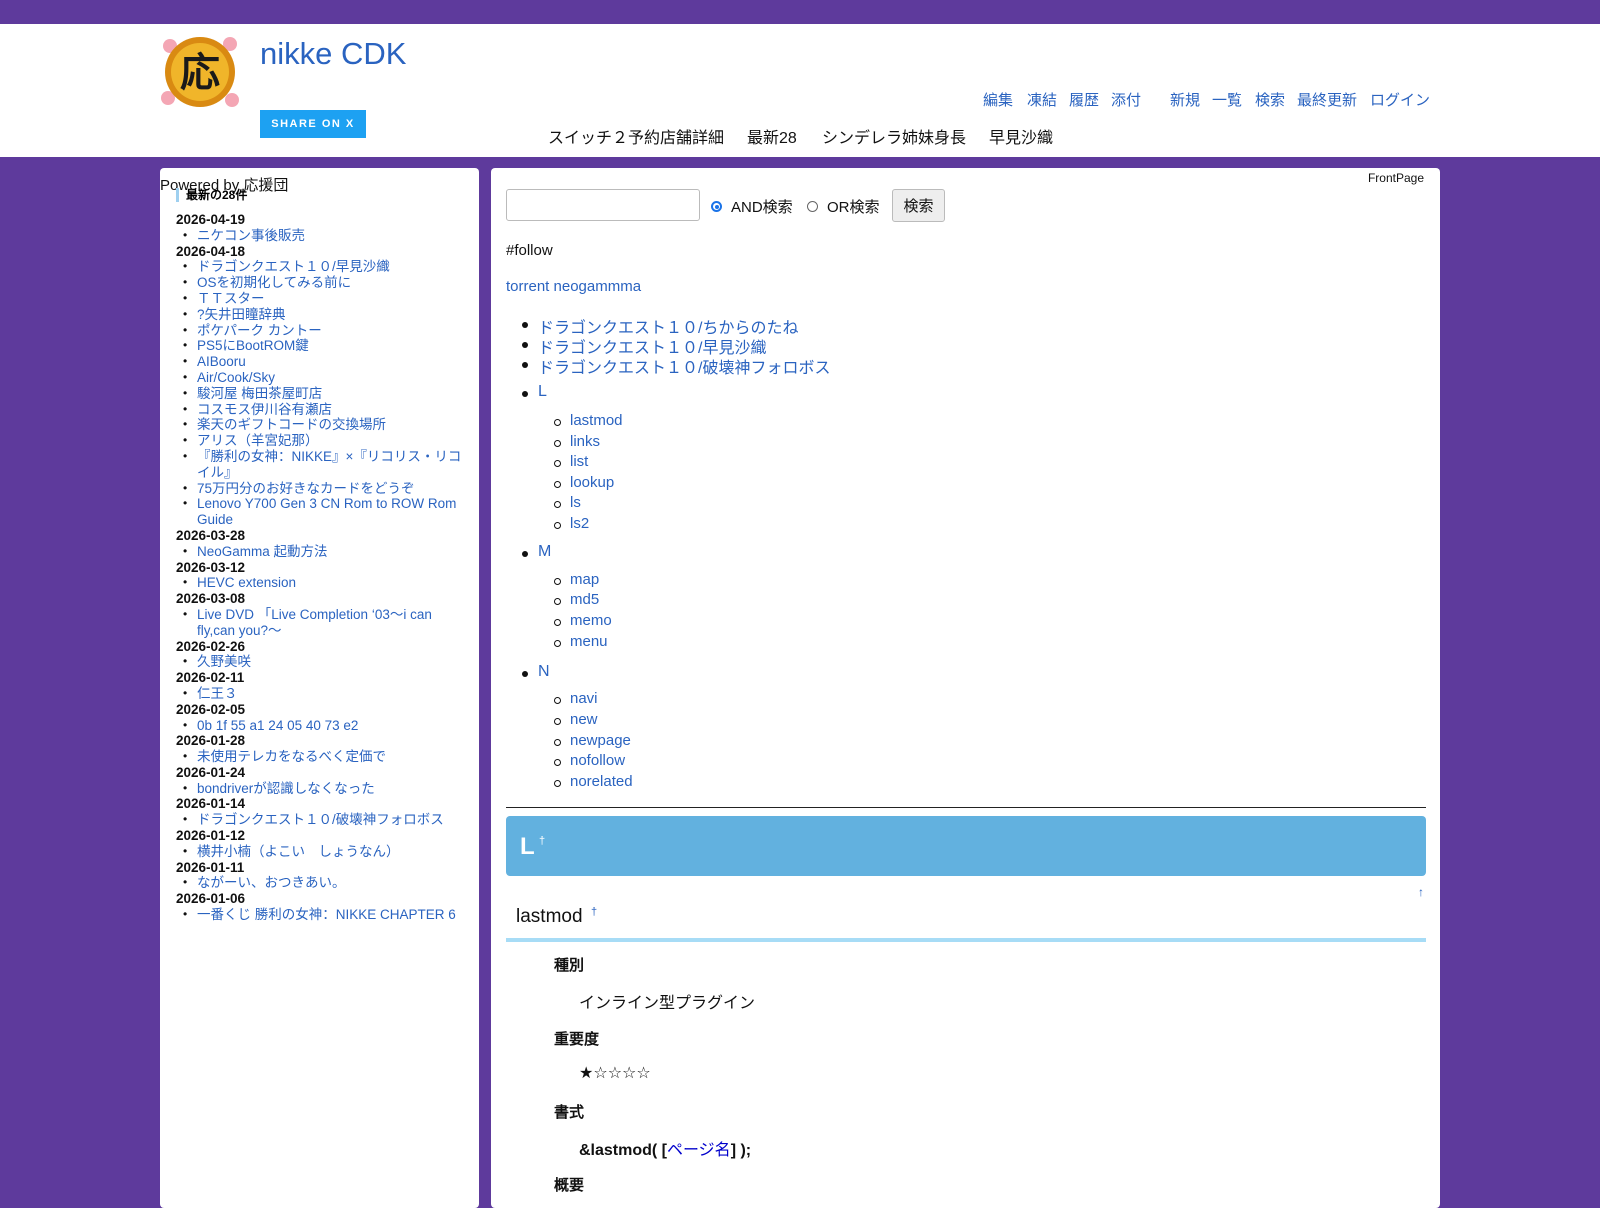 The height and width of the screenshot is (1208, 1600). What do you see at coordinates (210, 867) in the screenshot?
I see `recent-date: 2026-01-11` at bounding box center [210, 867].